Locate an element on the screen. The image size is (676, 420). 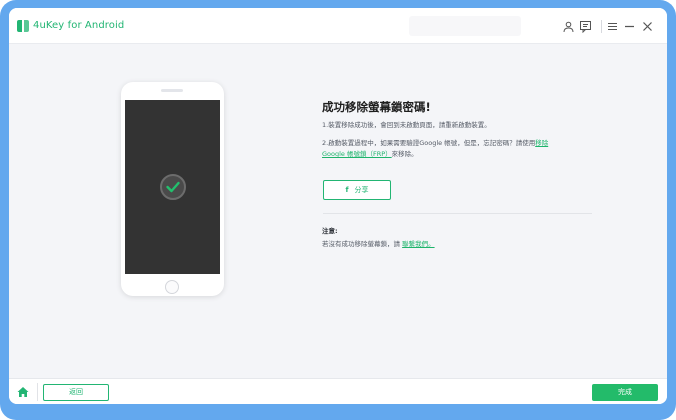
phone-screen is located at coordinates (172, 187).